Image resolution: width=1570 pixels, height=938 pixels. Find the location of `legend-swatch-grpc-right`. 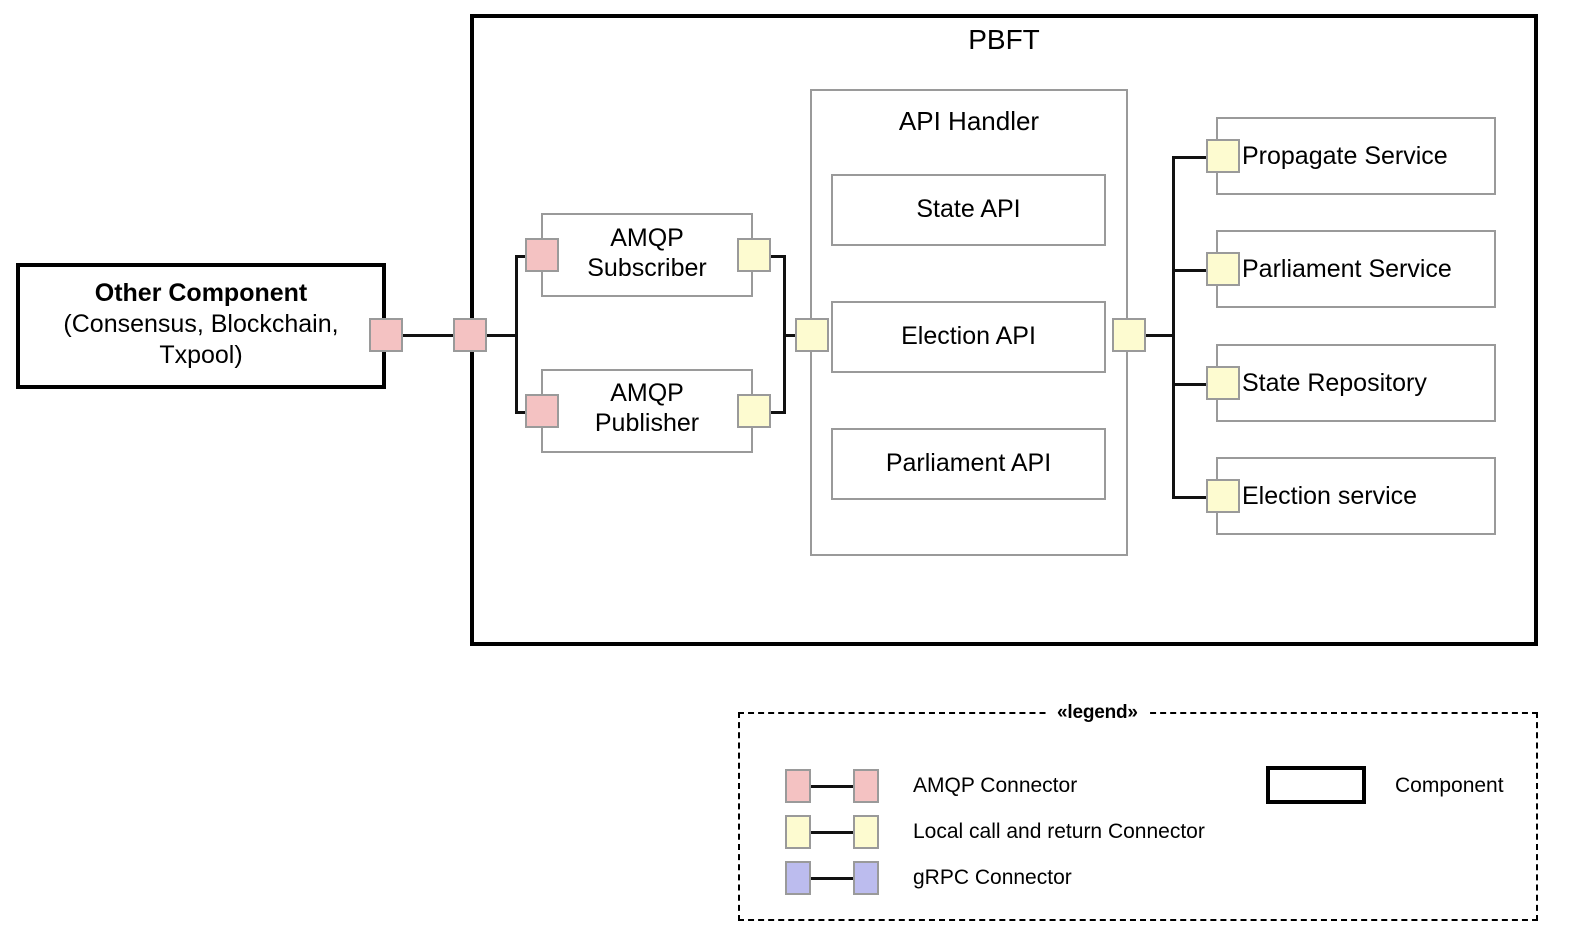

legend-swatch-grpc-right is located at coordinates (866, 878).